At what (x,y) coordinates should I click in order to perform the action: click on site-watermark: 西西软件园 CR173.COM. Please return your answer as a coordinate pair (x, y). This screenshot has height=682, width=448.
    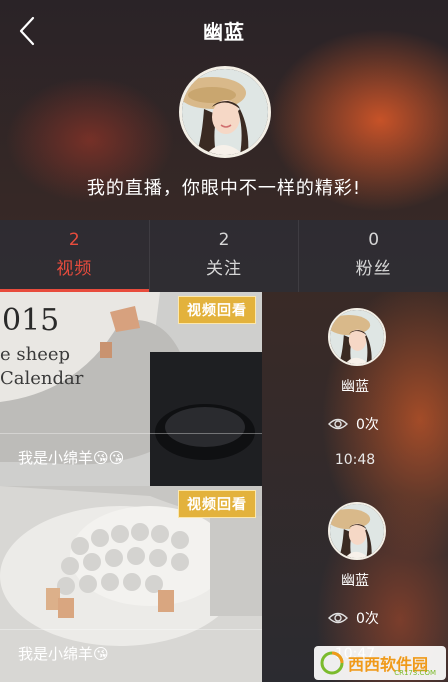
    Looking at the image, I should click on (380, 663).